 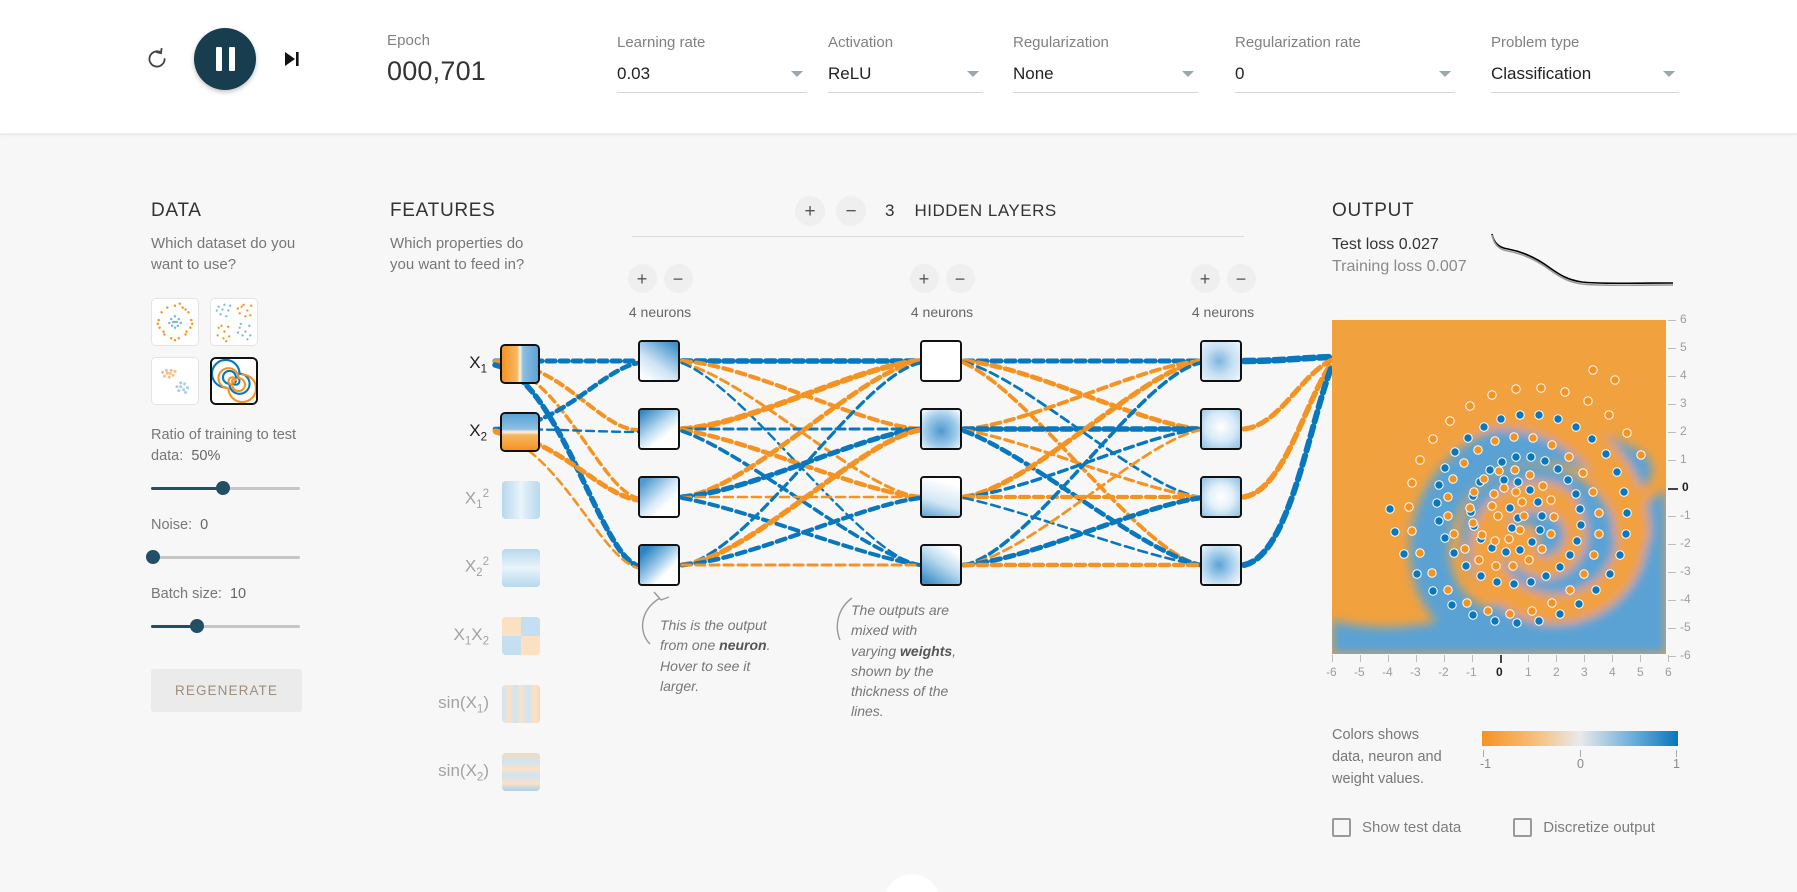 What do you see at coordinates (810, 211) in the screenshot?
I see `add-layer-button: +` at bounding box center [810, 211].